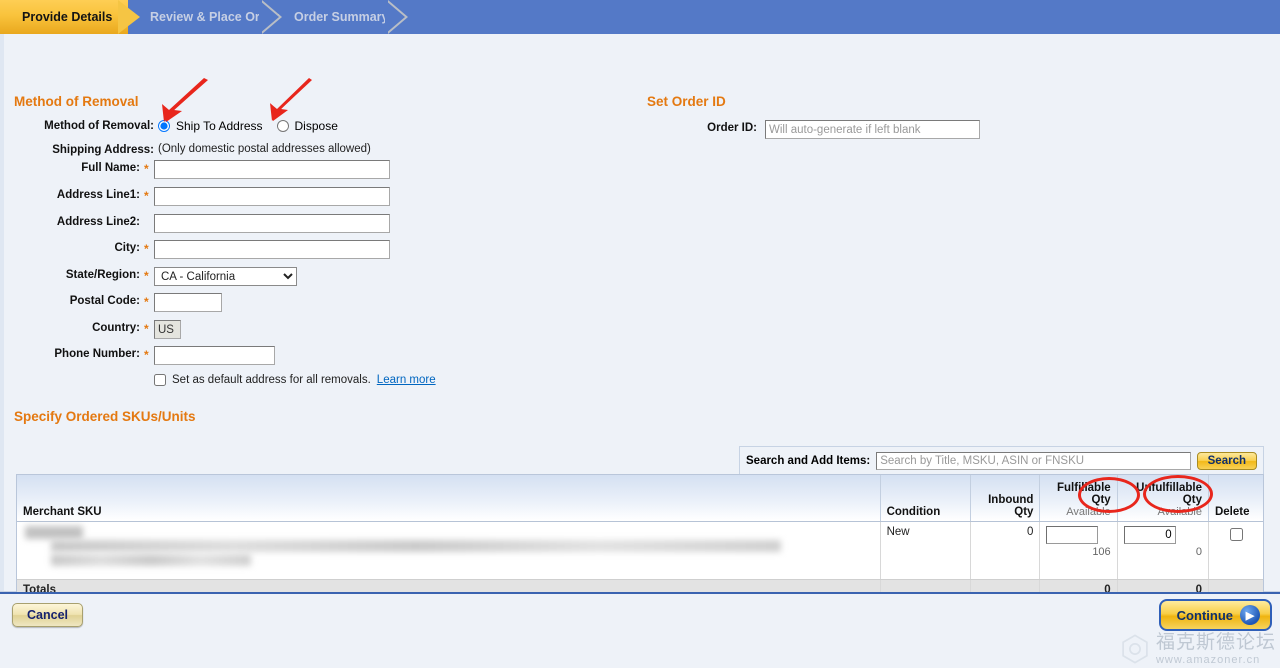 Image resolution: width=1280 pixels, height=668 pixels. Describe the element at coordinates (1235, 550) in the screenshot. I see `cell-delete` at that location.